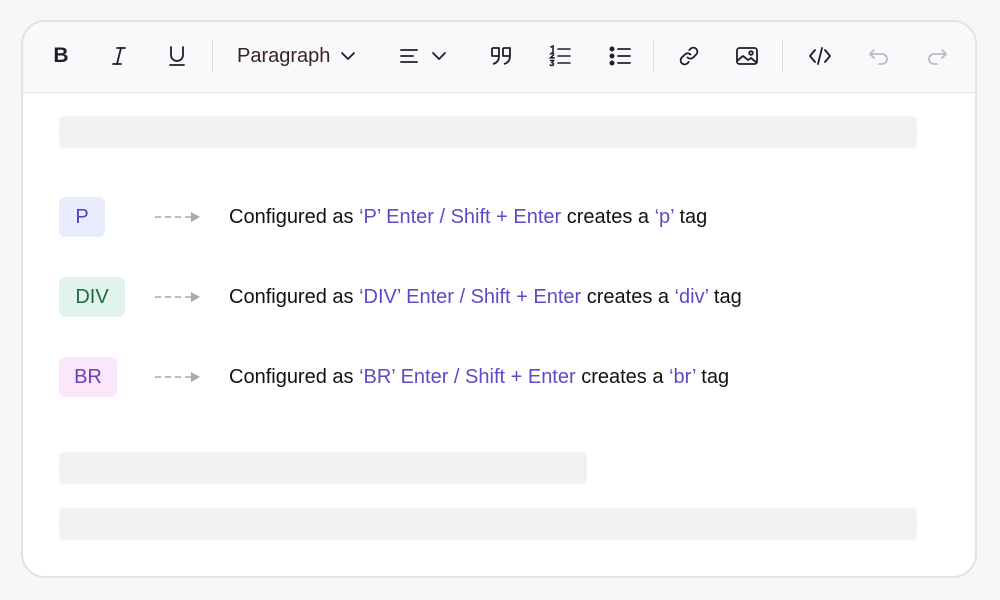 This screenshot has height=600, width=1000. Describe the element at coordinates (467, 377) in the screenshot. I see `config-text: ‘BR’ Enter / Shift + Enter` at that location.